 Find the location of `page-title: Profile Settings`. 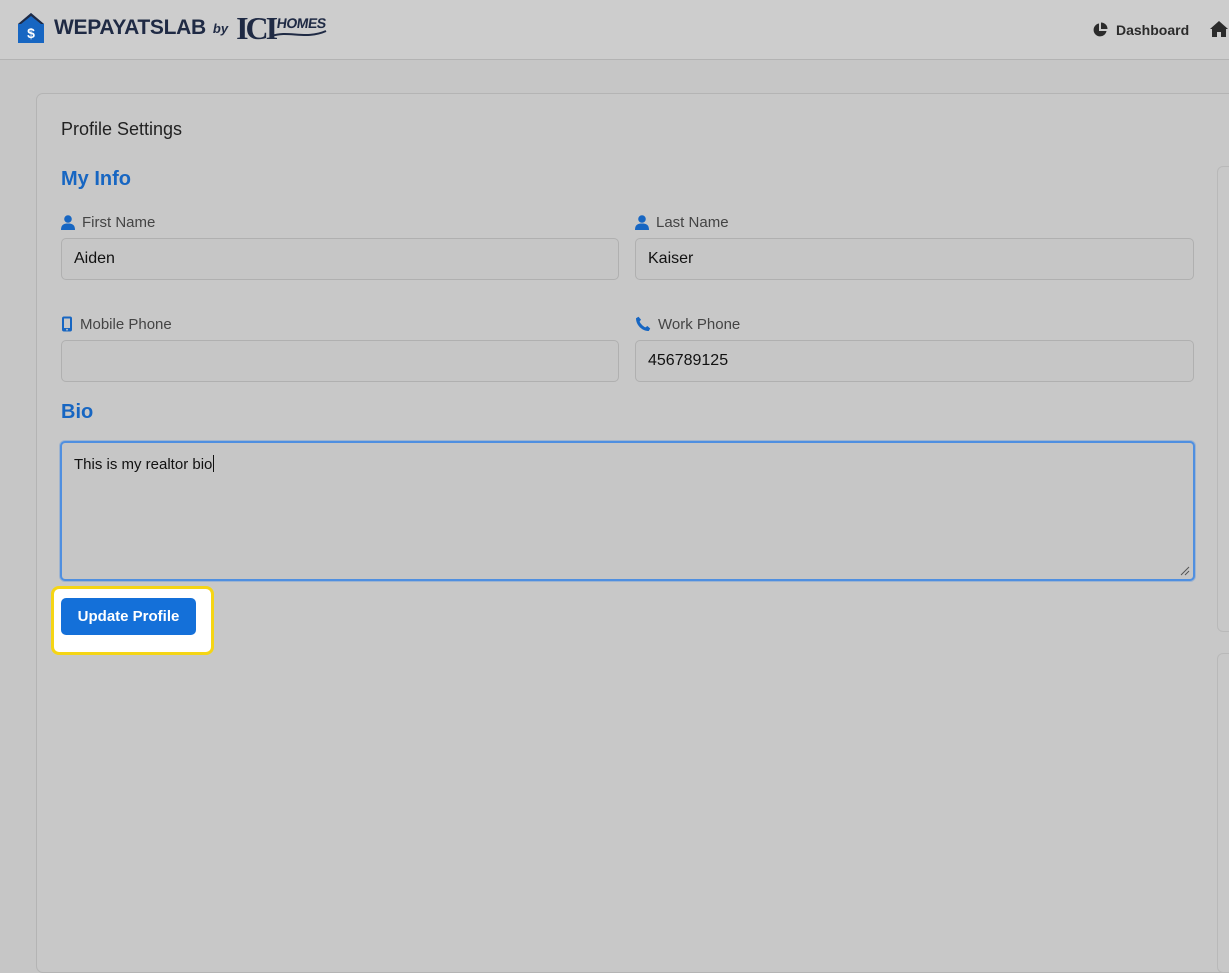

page-title: Profile Settings is located at coordinates (122, 129).